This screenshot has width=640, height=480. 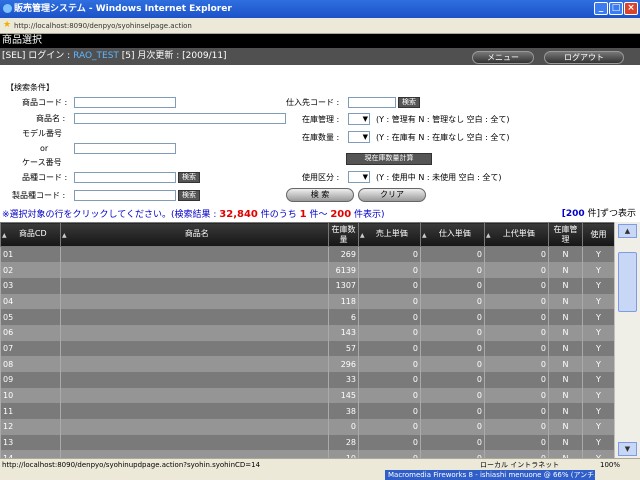 I want to click on cell-cd: 11, so click(x=30, y=411).